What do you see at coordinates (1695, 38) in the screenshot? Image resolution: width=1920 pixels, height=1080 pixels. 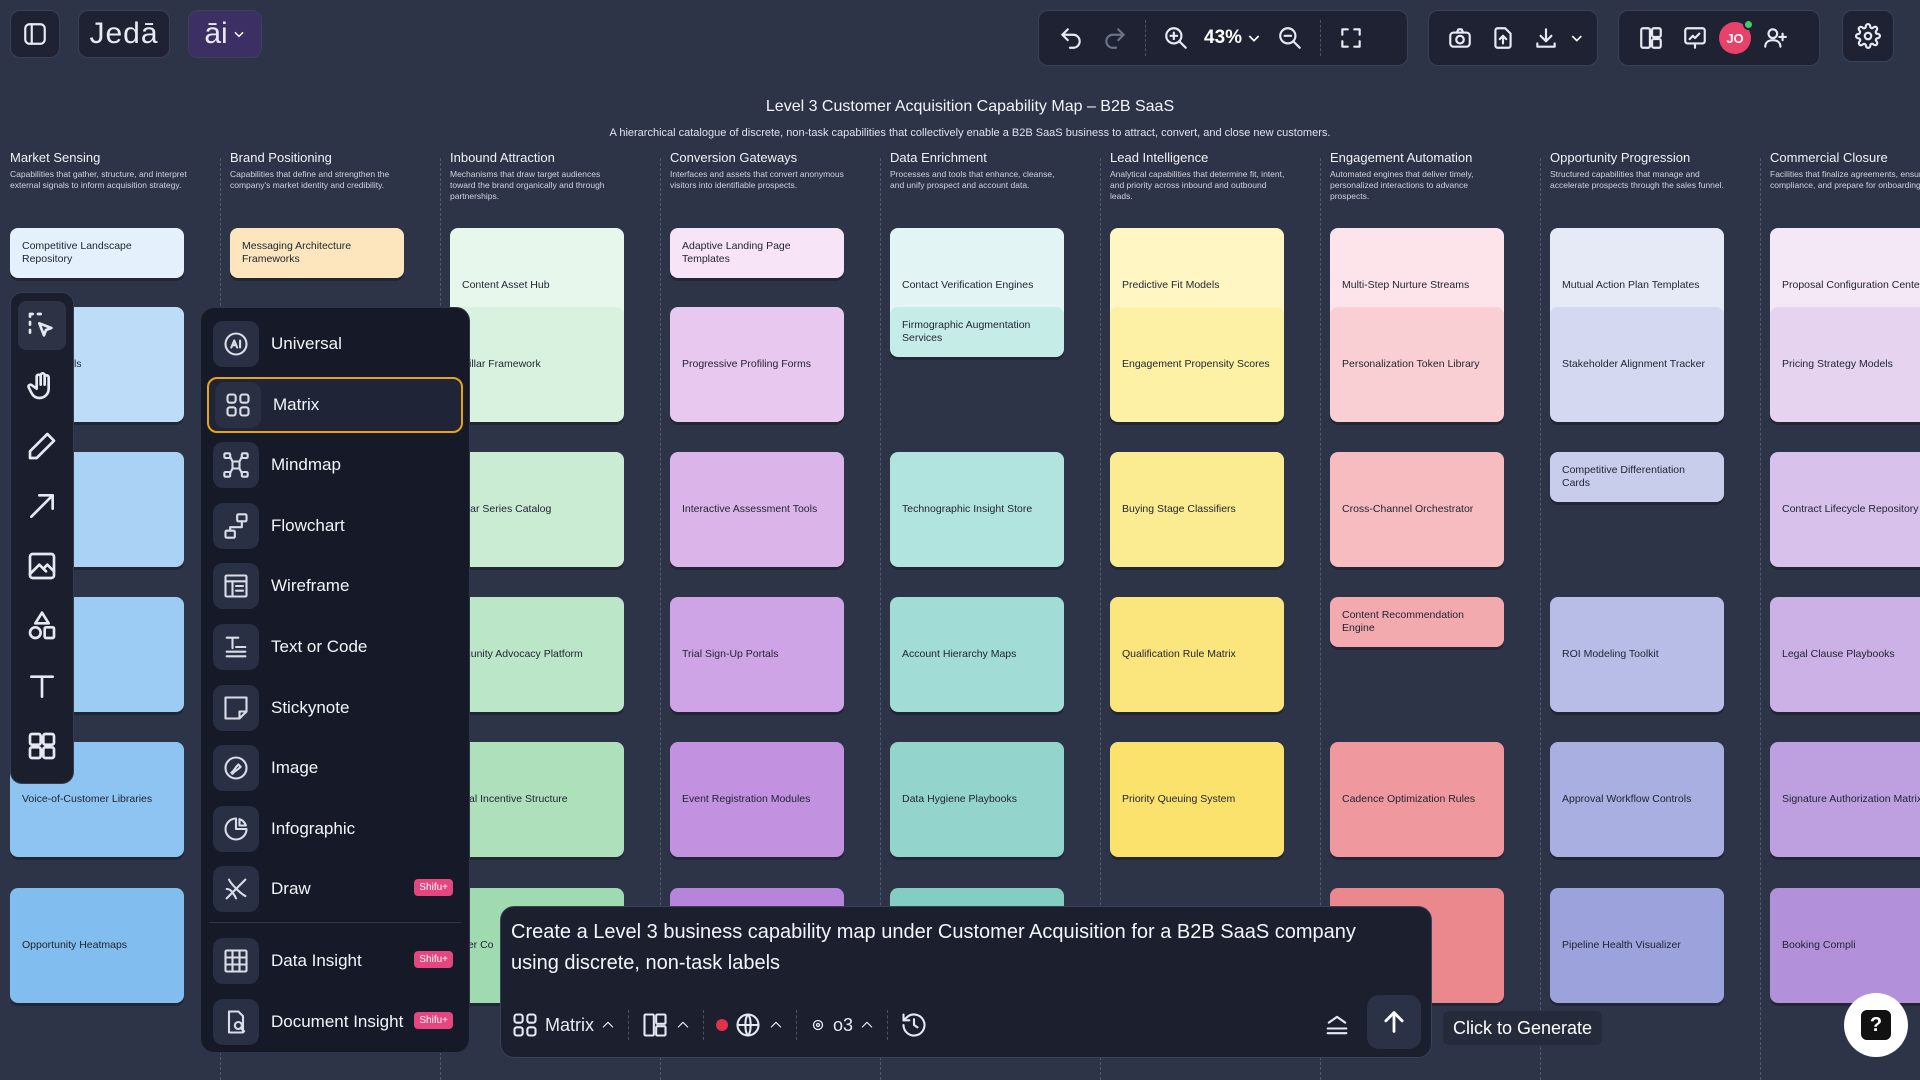 I see `presentation-icon` at bounding box center [1695, 38].